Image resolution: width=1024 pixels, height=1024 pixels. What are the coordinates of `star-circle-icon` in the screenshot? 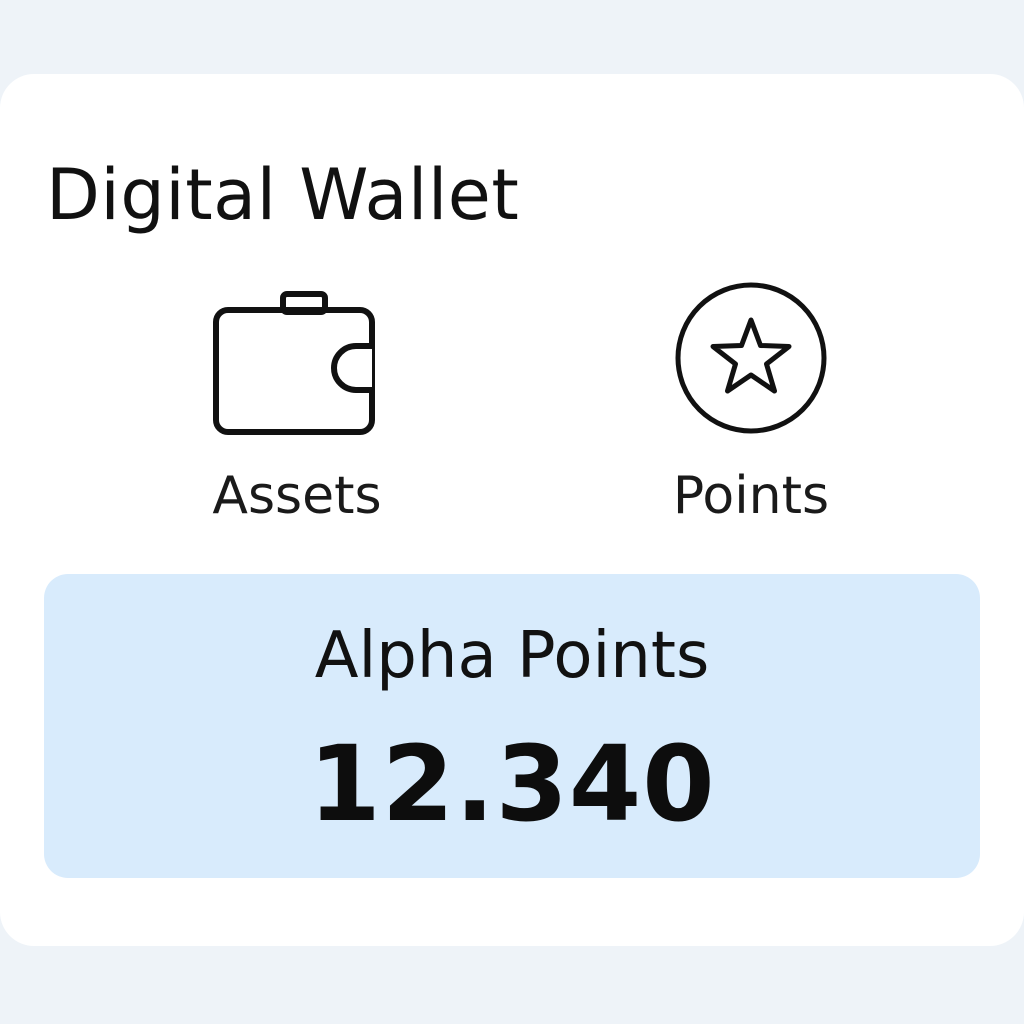 It's located at (751, 360).